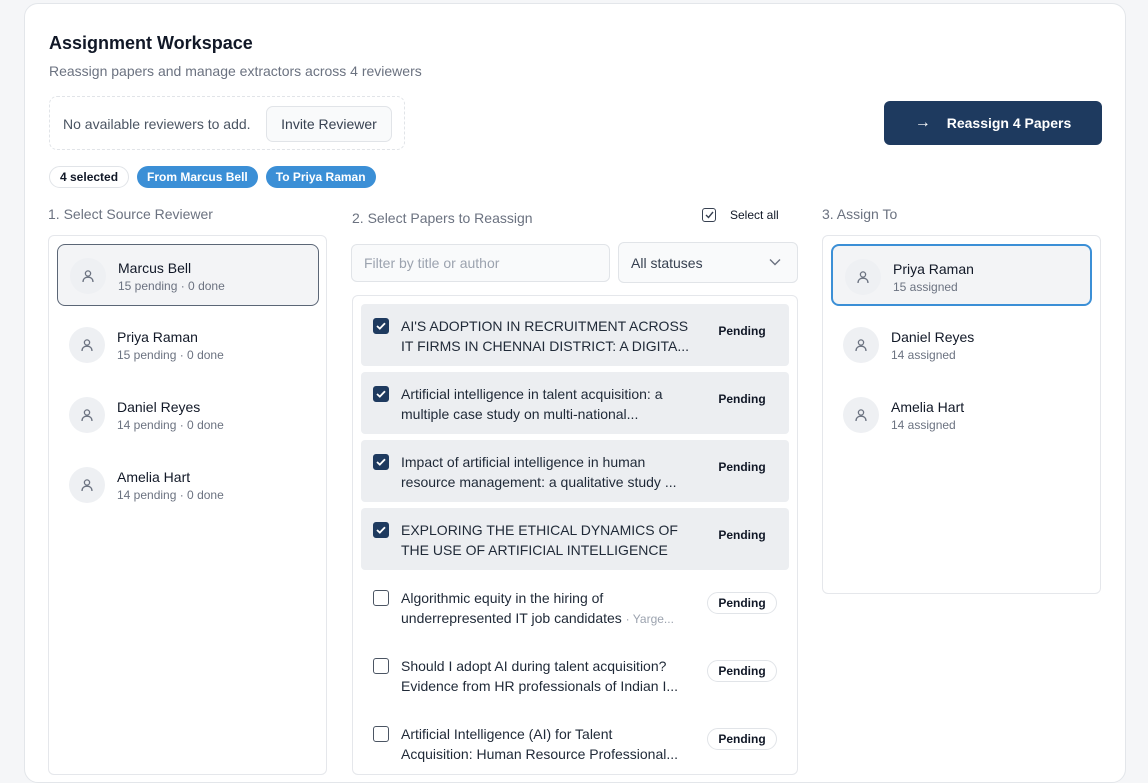  I want to click on selected-count-chip: 4 selected, so click(89, 177).